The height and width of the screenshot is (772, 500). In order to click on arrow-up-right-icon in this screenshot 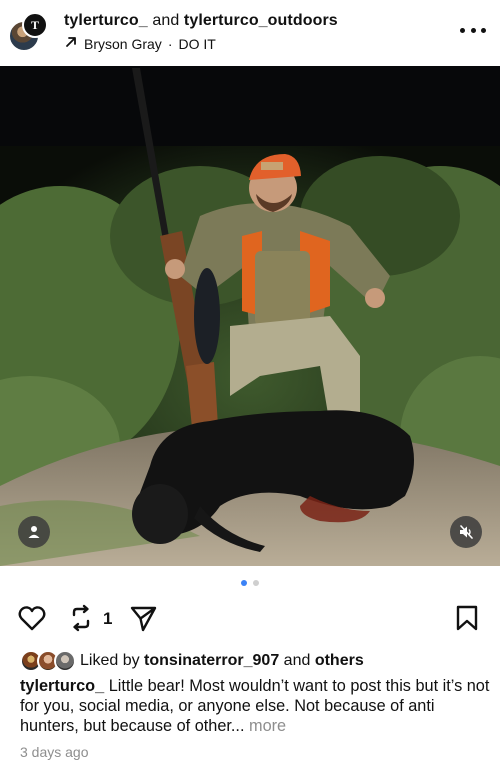, I will do `click(71, 43)`.